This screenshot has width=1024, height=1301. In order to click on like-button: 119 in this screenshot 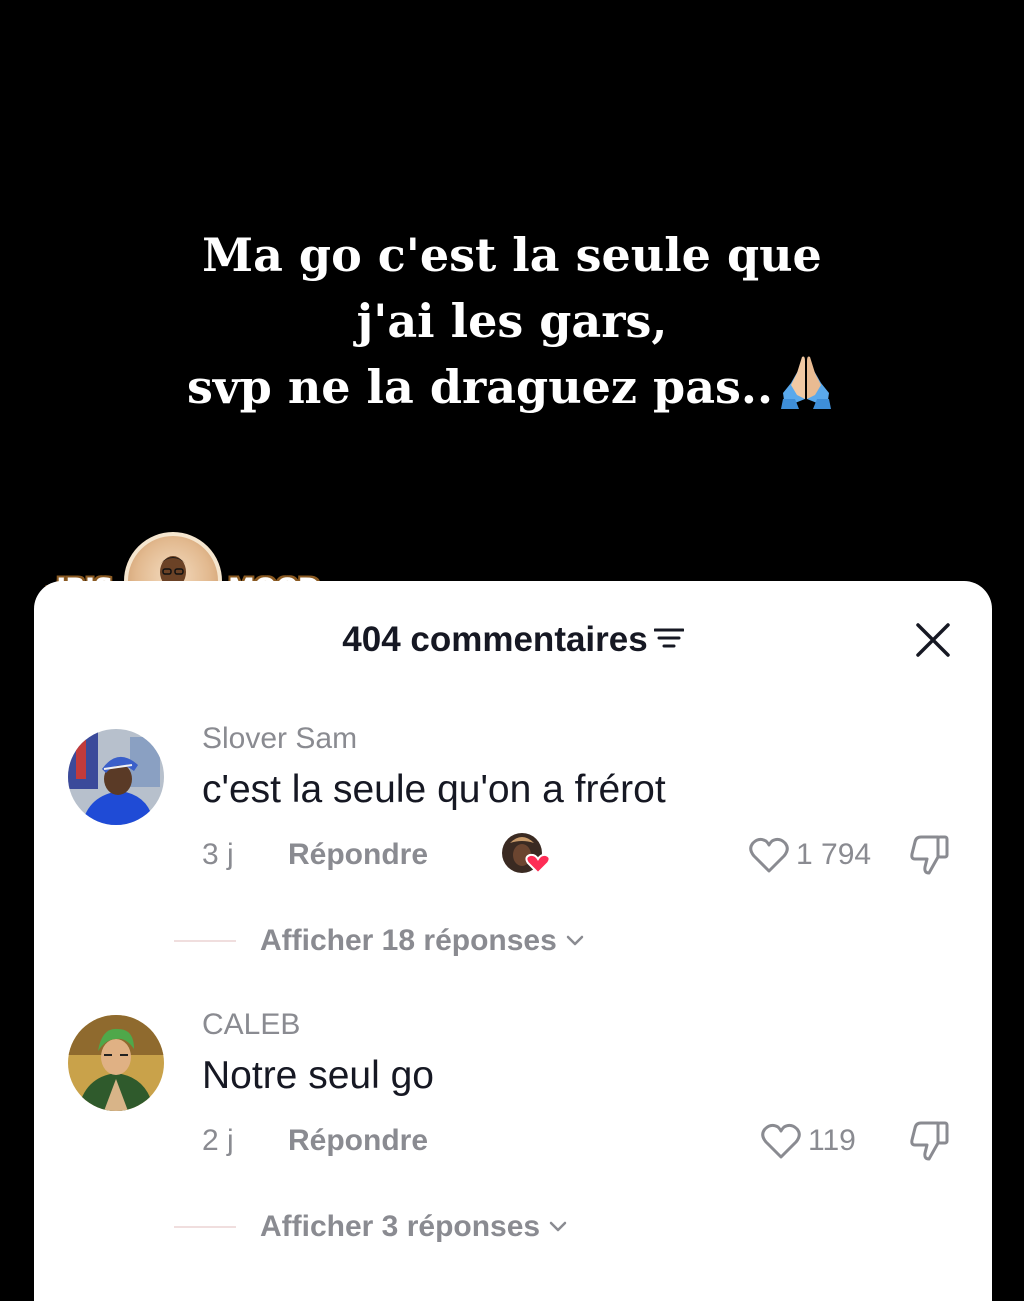, I will do `click(808, 1141)`.